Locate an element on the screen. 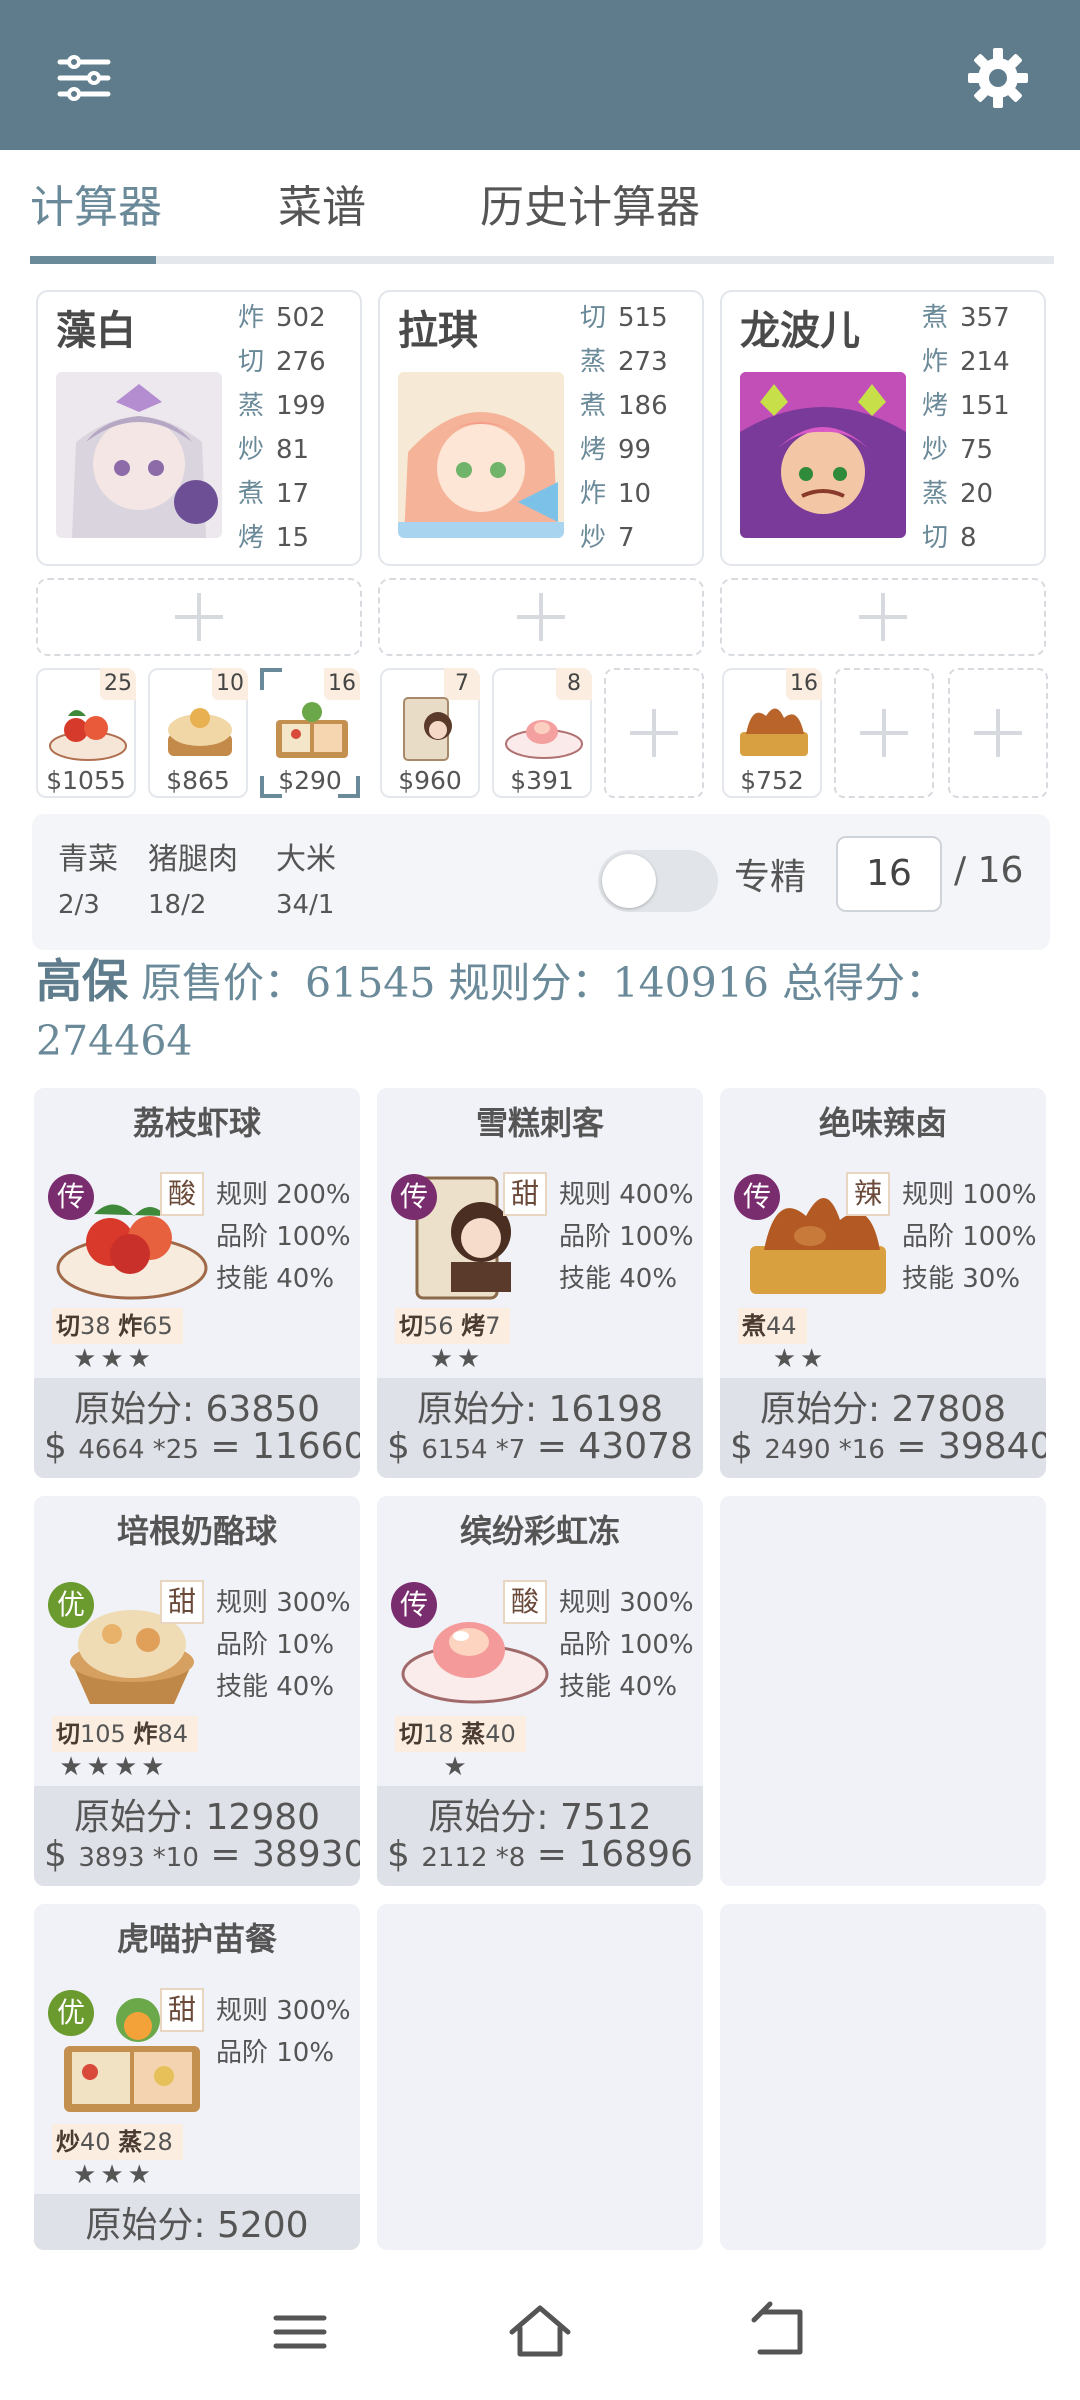 This screenshot has height=2400, width=1080. skill-value: 38 is located at coordinates (95, 1326).